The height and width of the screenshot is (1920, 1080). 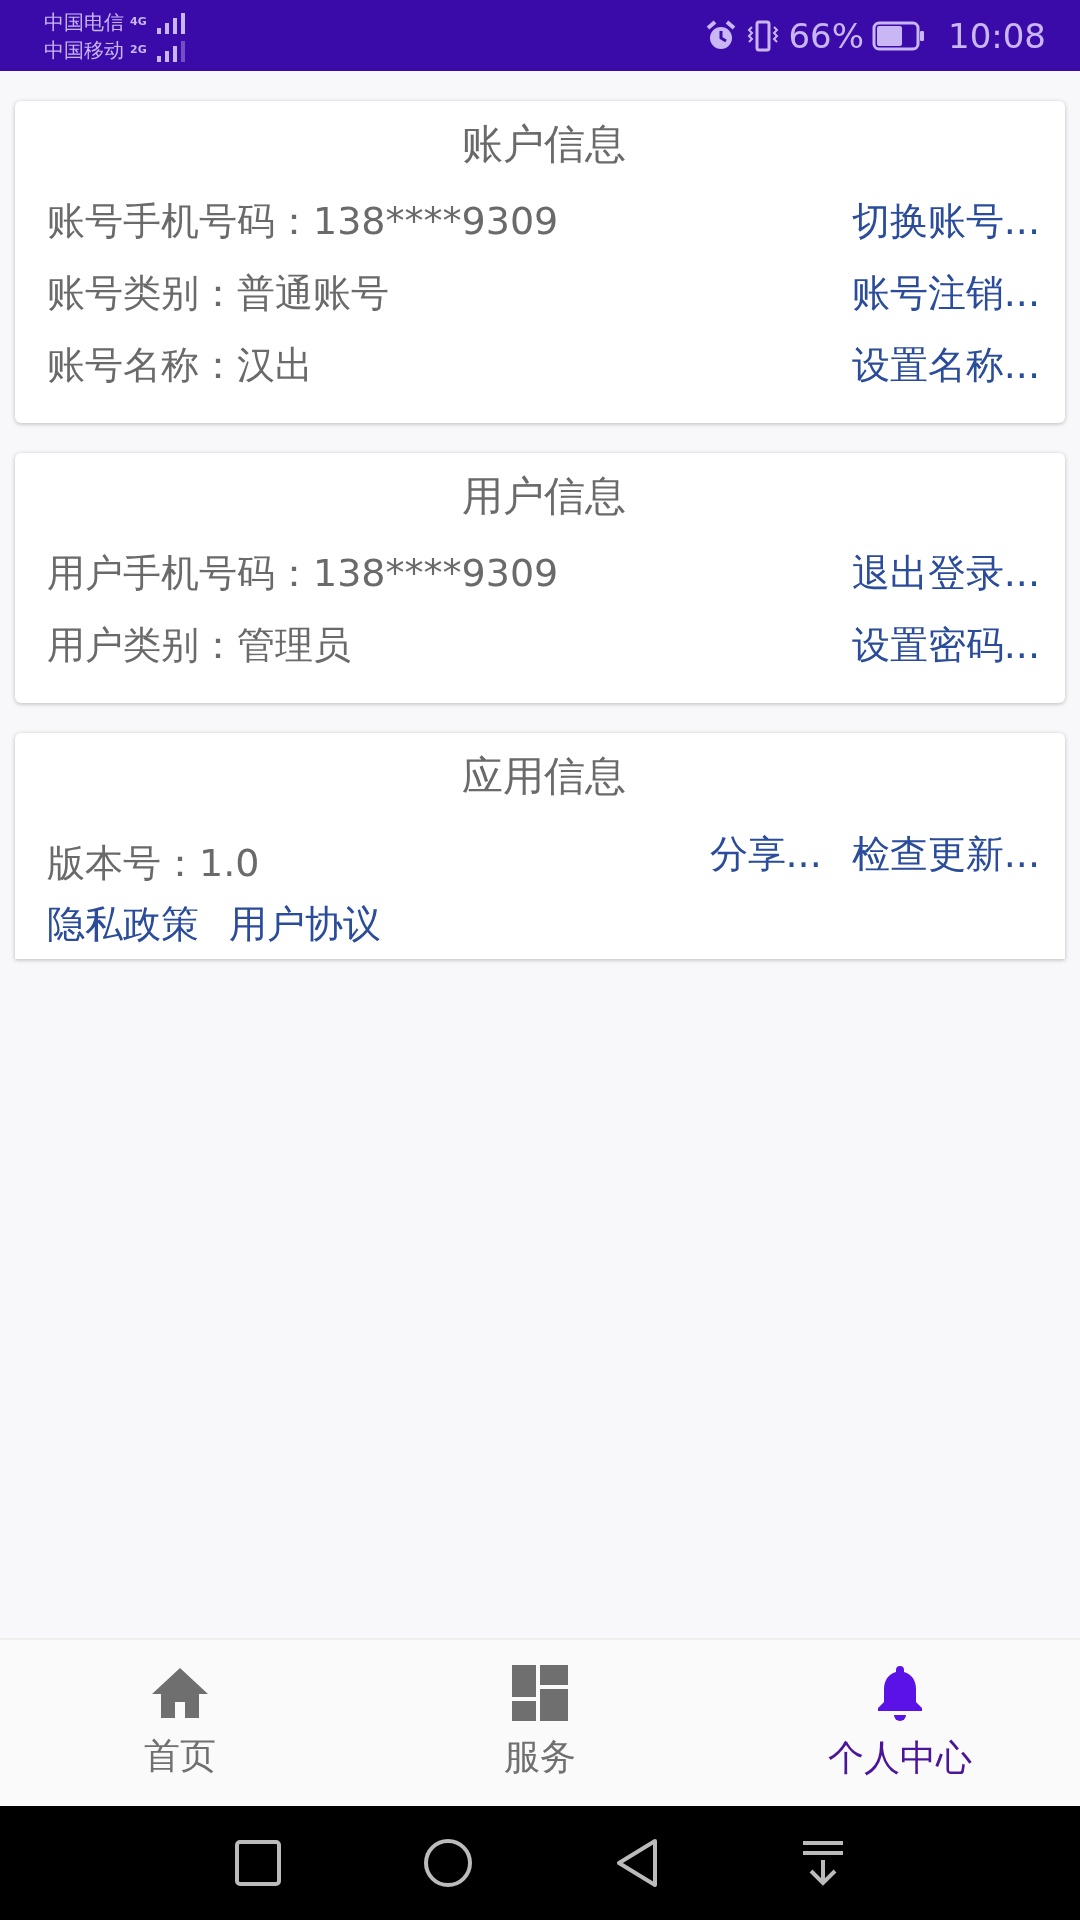 What do you see at coordinates (142, 293) in the screenshot?
I see `field-label: 账号类别：` at bounding box center [142, 293].